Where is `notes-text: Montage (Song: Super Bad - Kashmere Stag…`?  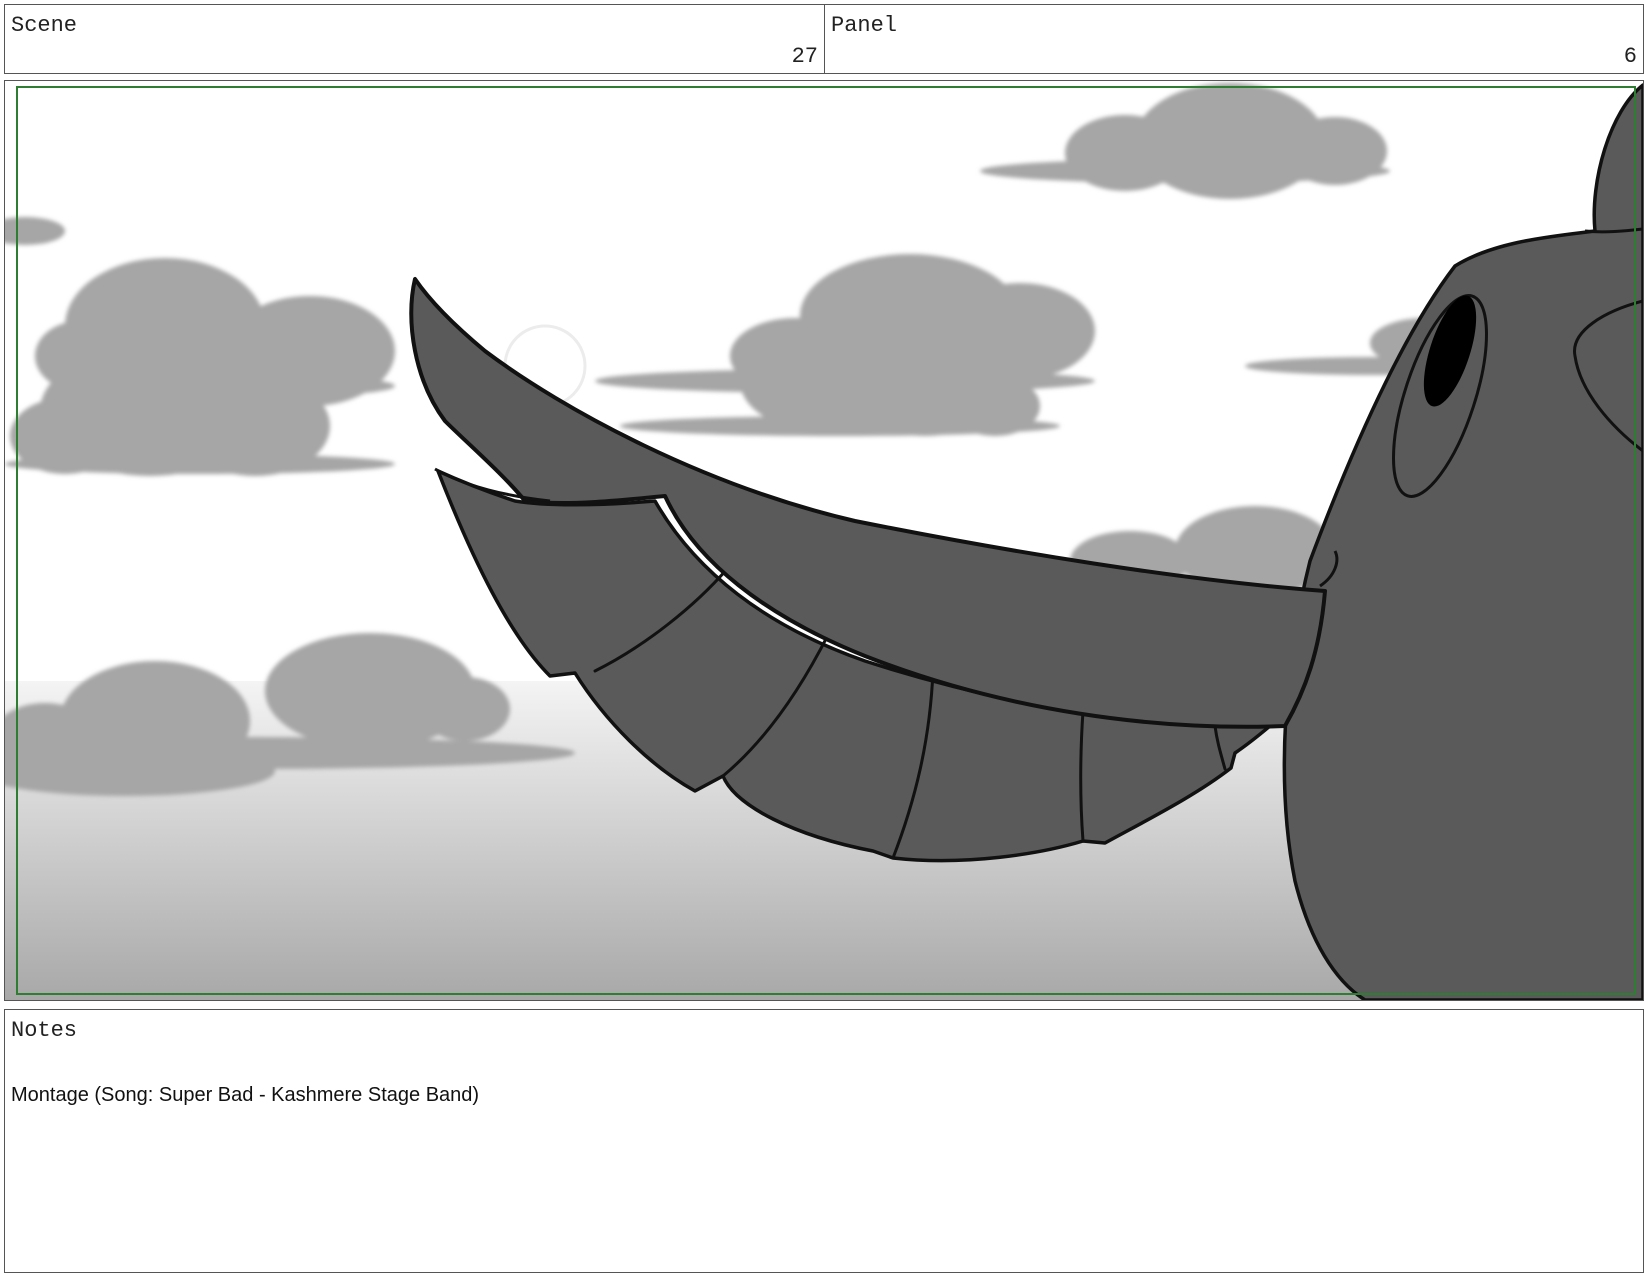
notes-text: Montage (Song: Super Bad - Kashmere Stag… is located at coordinates (245, 1095).